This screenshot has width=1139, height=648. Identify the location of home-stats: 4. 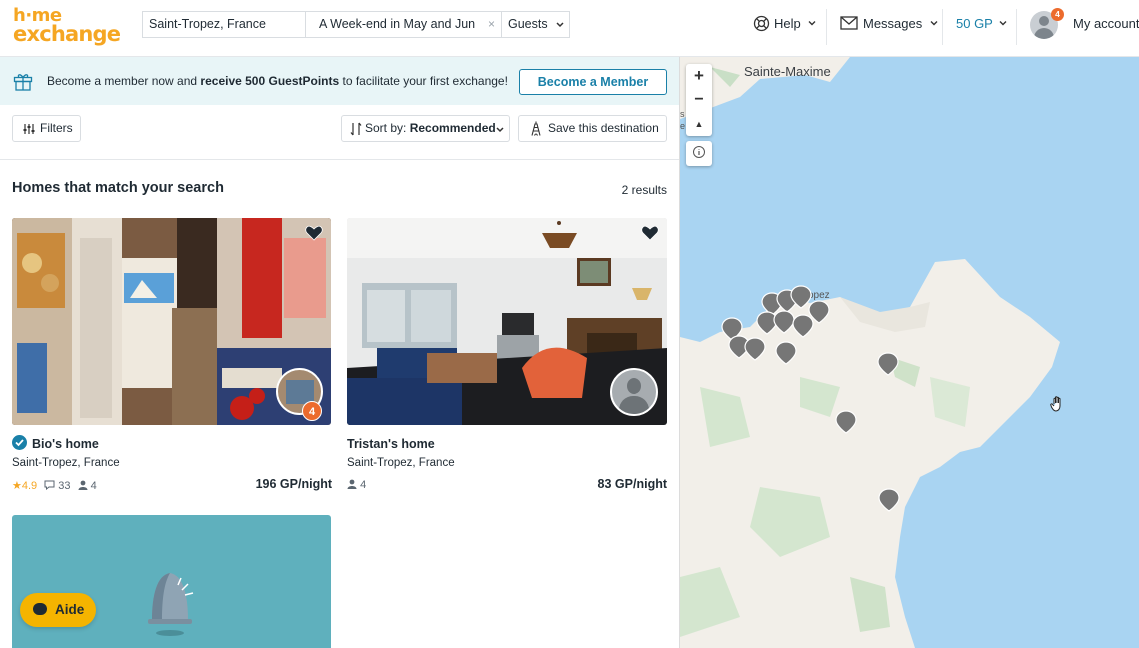
(356, 485).